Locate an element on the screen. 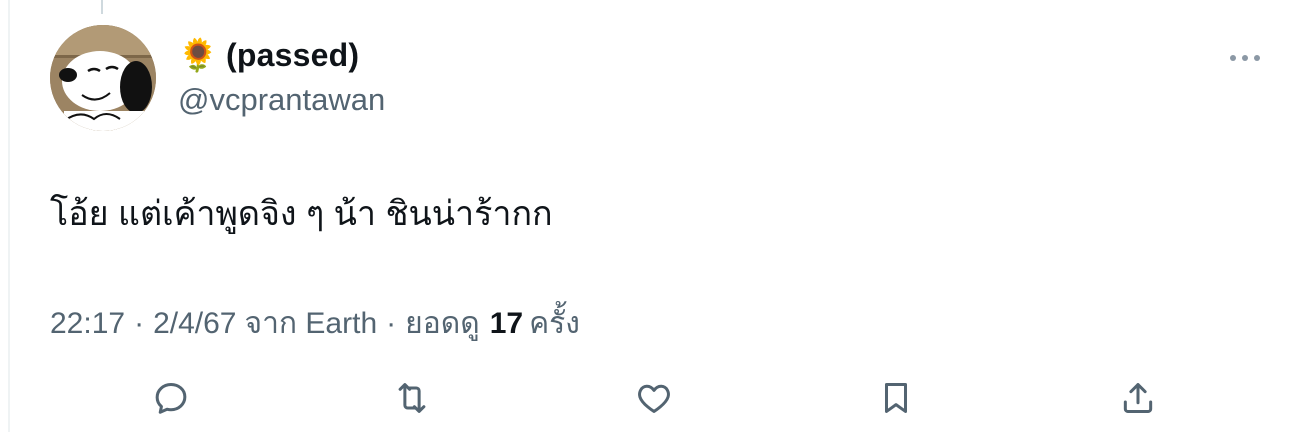 The width and height of the screenshot is (1297, 432). views-count: 17 is located at coordinates (506, 323).